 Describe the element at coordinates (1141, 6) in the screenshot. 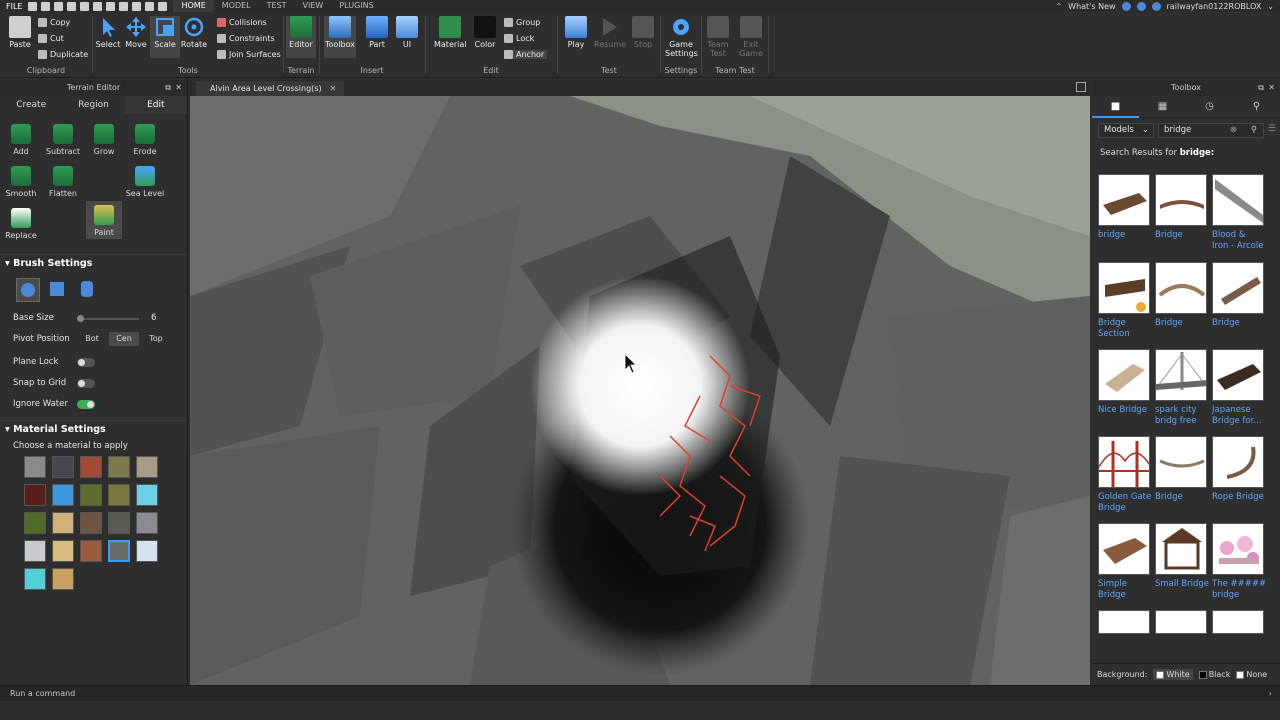

I see `share-icon` at that location.